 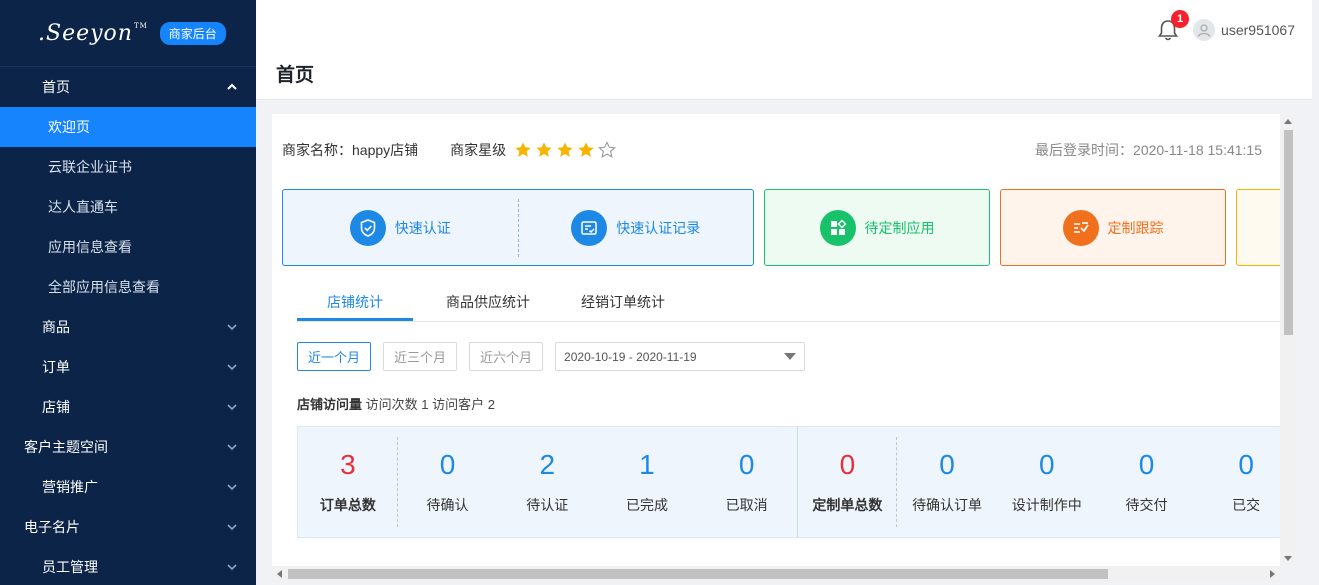 I want to click on quick-auth-button: 快速认证, so click(x=400, y=227).